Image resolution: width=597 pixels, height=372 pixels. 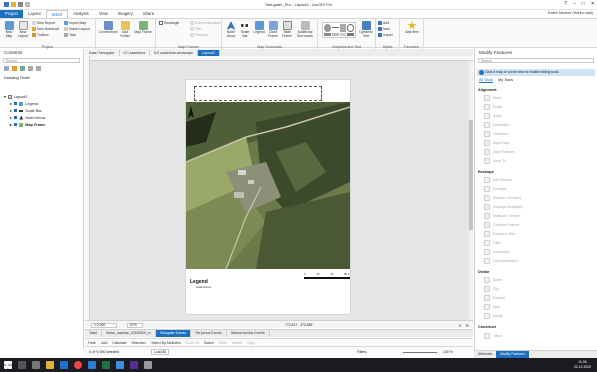 I want to click on signed-in-user: Katrin Mustve (Harku vald), so click(x=570, y=13).